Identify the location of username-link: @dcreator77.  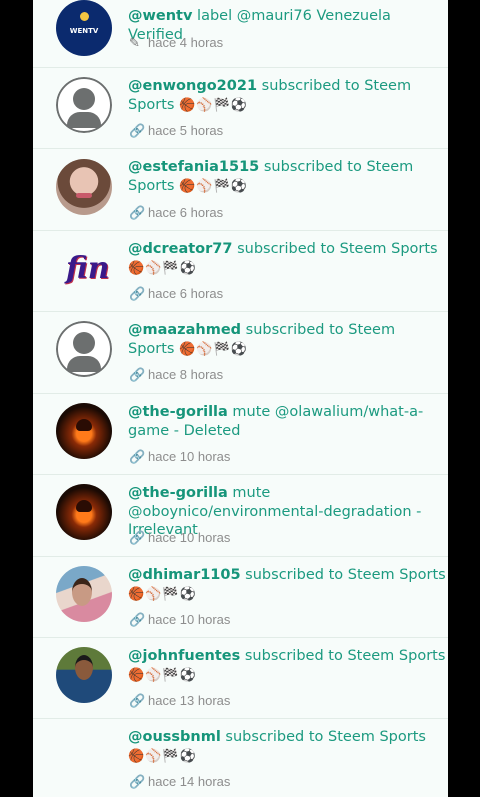
(180, 249).